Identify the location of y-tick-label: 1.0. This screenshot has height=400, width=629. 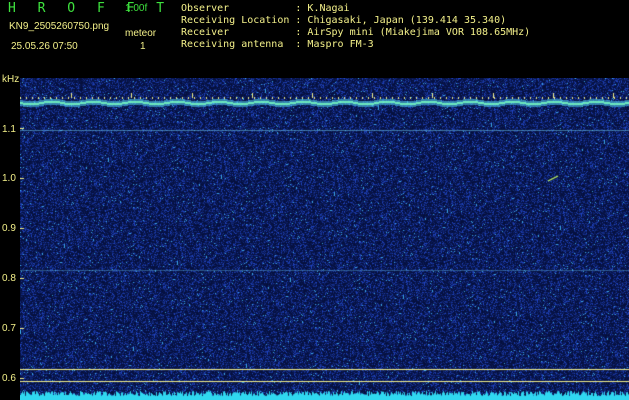
(9, 178).